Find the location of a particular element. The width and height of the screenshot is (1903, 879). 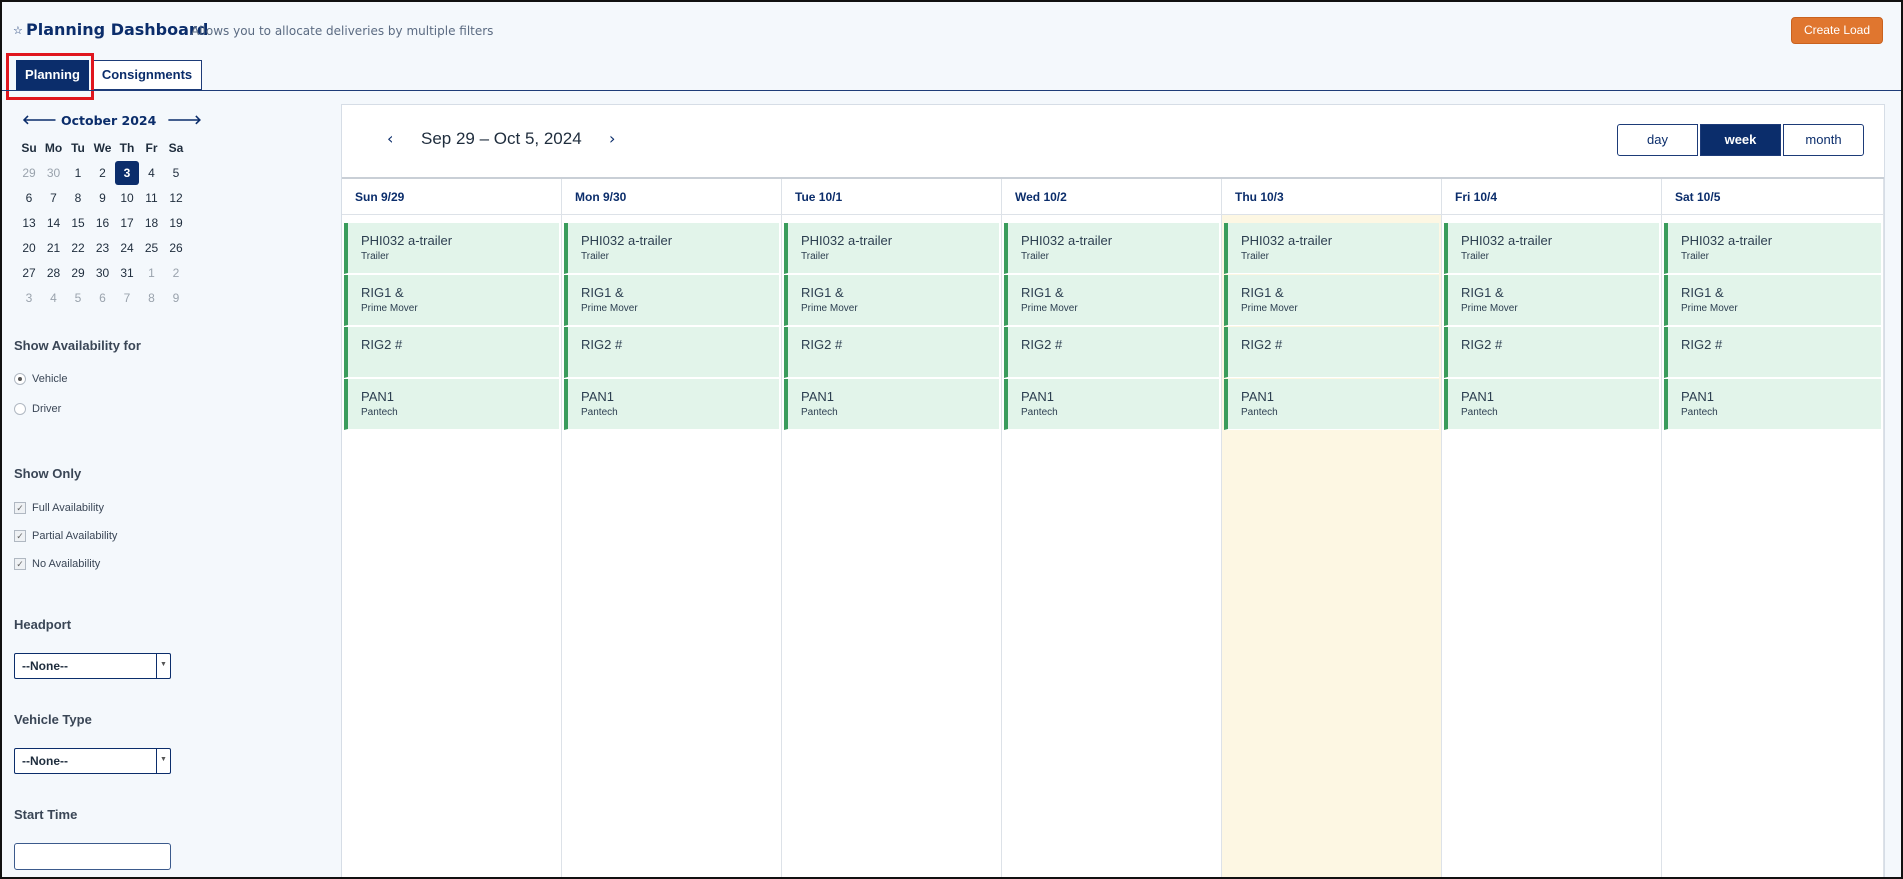

mini-calendar-day: 25 is located at coordinates (152, 248).